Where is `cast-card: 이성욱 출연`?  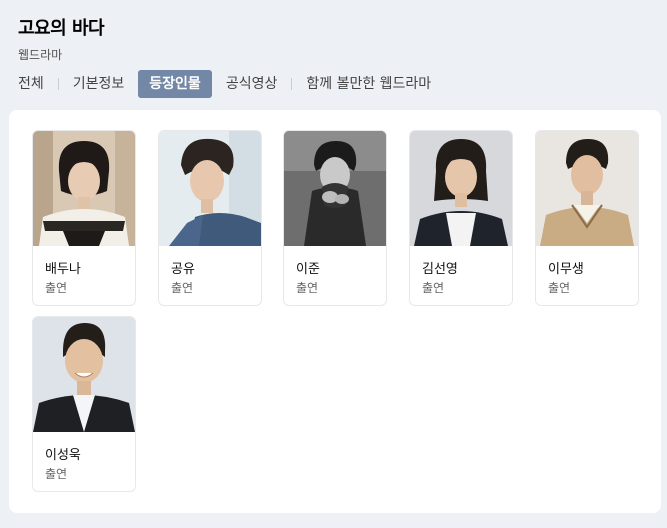 cast-card: 이성욱 출연 is located at coordinates (84, 404).